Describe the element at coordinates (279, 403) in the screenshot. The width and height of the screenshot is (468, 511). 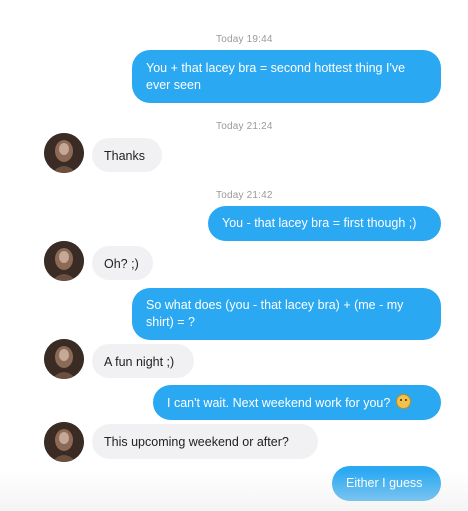
I see `message-text: I can't wait. Next weekend work for you?` at that location.